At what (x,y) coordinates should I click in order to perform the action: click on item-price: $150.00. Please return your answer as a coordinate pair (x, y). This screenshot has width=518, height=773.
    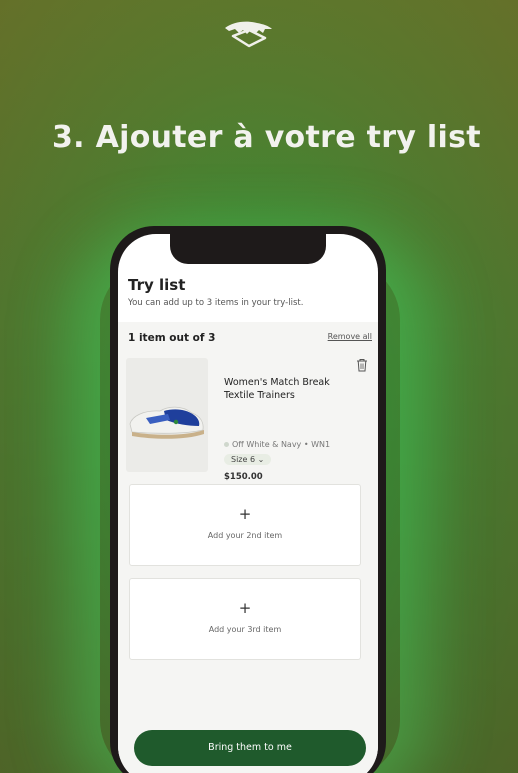
    Looking at the image, I should click on (243, 477).